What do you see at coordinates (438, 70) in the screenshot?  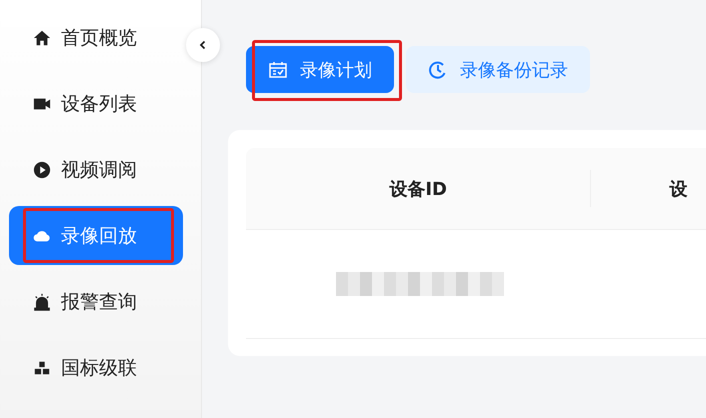 I see `clock-icon` at bounding box center [438, 70].